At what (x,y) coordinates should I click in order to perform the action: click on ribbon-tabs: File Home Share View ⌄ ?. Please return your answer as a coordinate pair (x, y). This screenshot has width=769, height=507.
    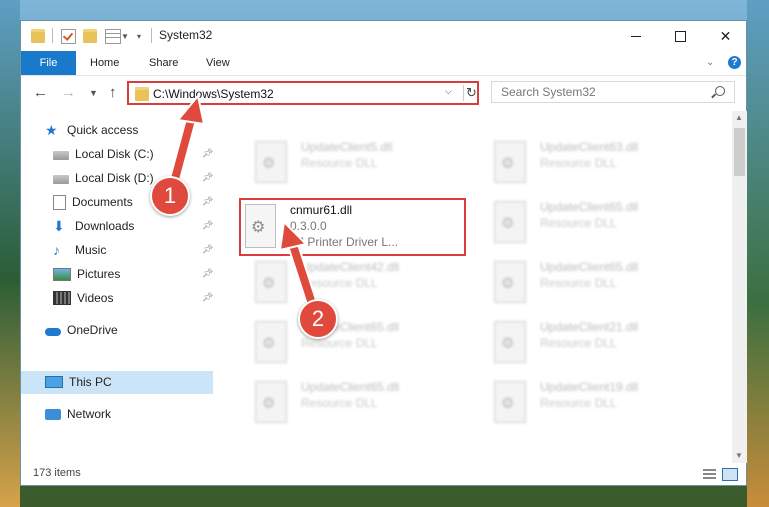
    Looking at the image, I should click on (383, 63).